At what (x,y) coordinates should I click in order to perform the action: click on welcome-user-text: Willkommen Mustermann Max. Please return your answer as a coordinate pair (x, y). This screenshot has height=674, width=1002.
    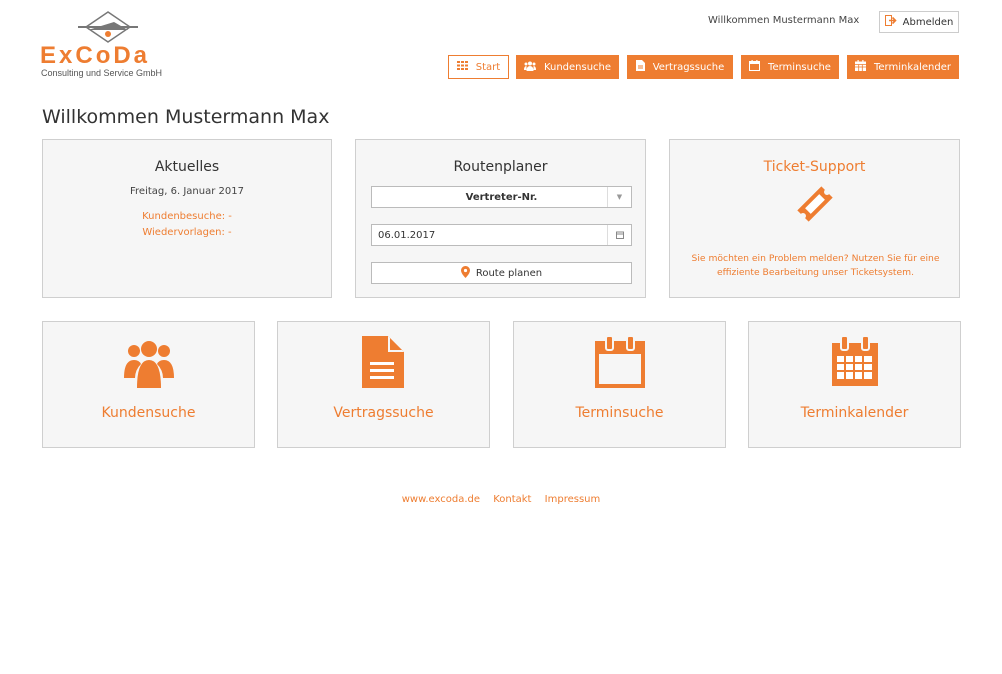
    Looking at the image, I should click on (784, 20).